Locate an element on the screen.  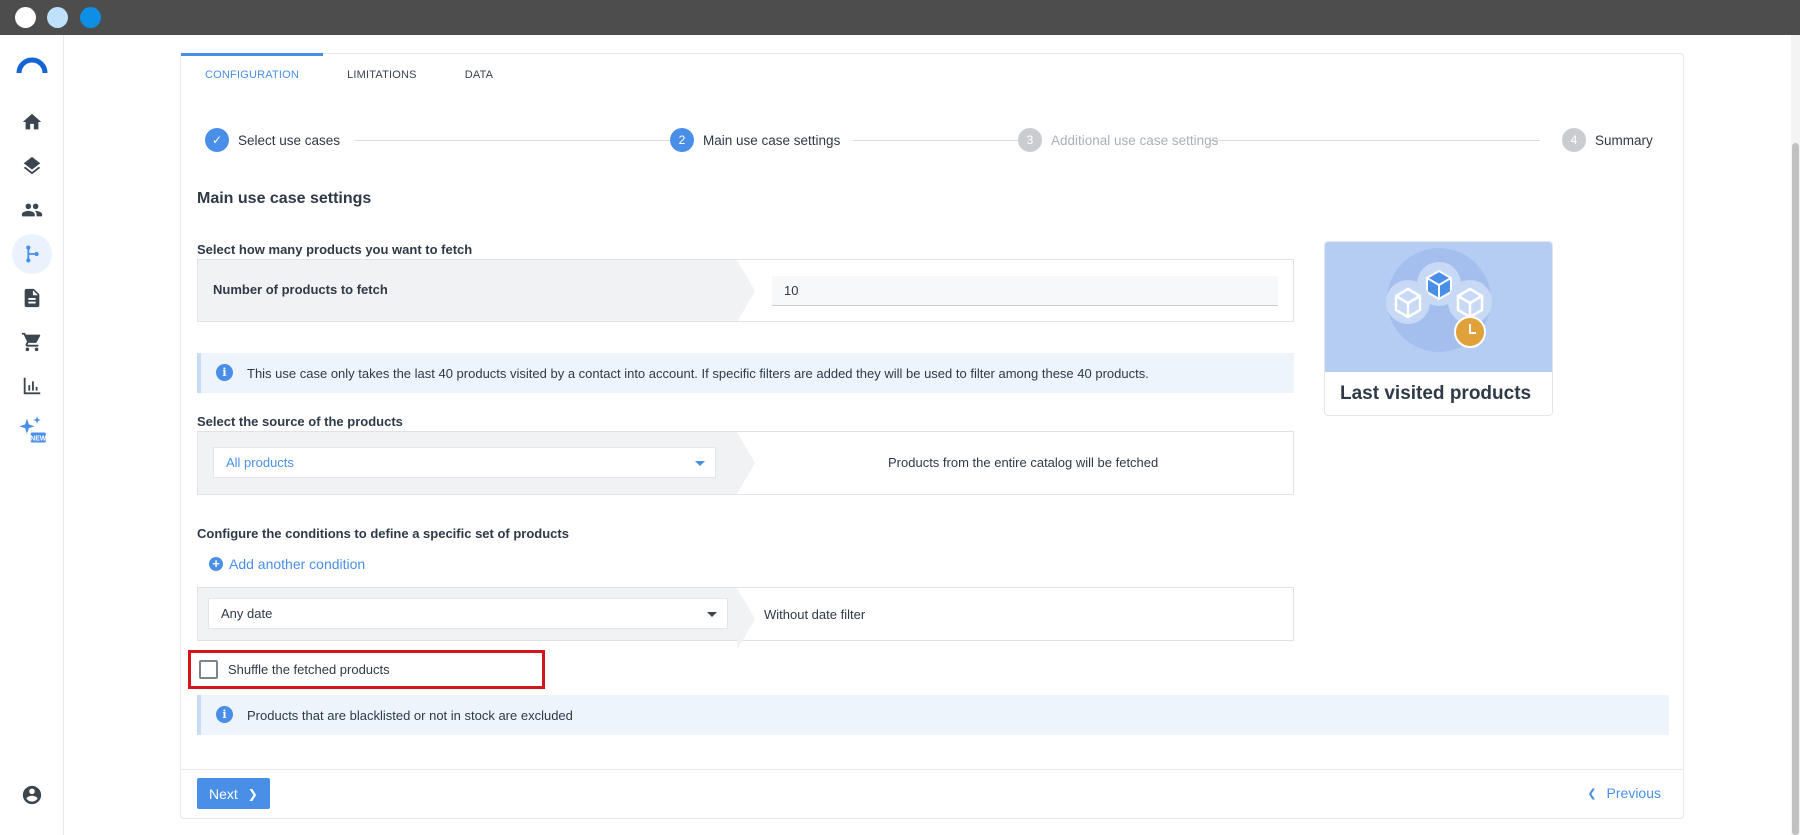
chevron-right-icon: ❯ is located at coordinates (252, 793).